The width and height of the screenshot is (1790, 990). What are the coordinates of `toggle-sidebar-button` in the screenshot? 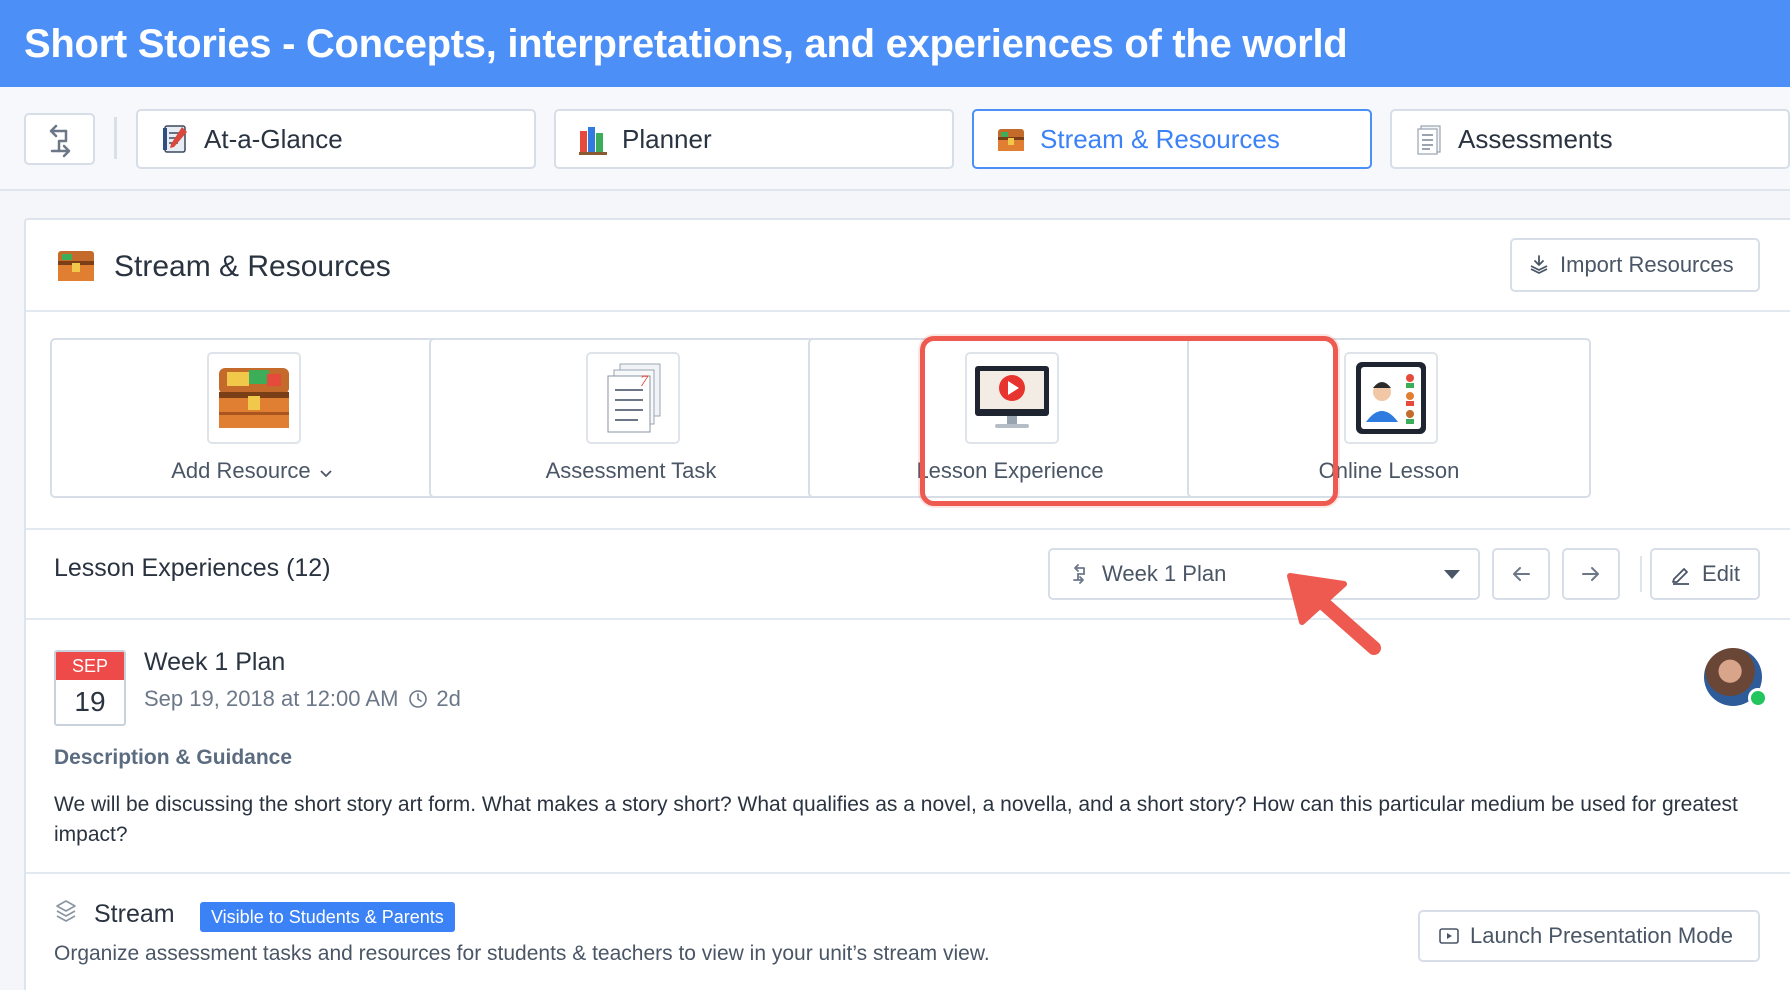 It's located at (59, 139).